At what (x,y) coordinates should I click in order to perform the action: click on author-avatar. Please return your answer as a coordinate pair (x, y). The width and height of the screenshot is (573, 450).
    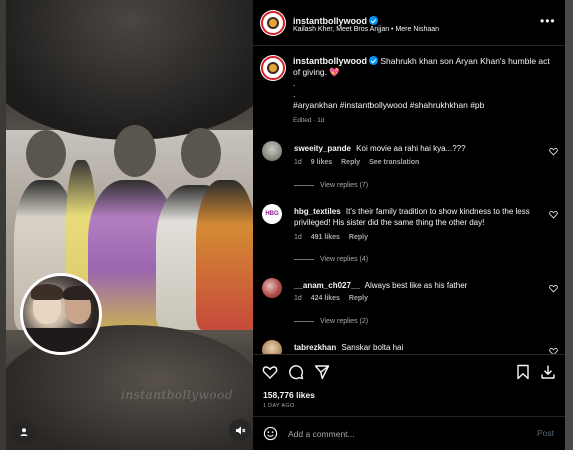
    Looking at the image, I should click on (273, 23).